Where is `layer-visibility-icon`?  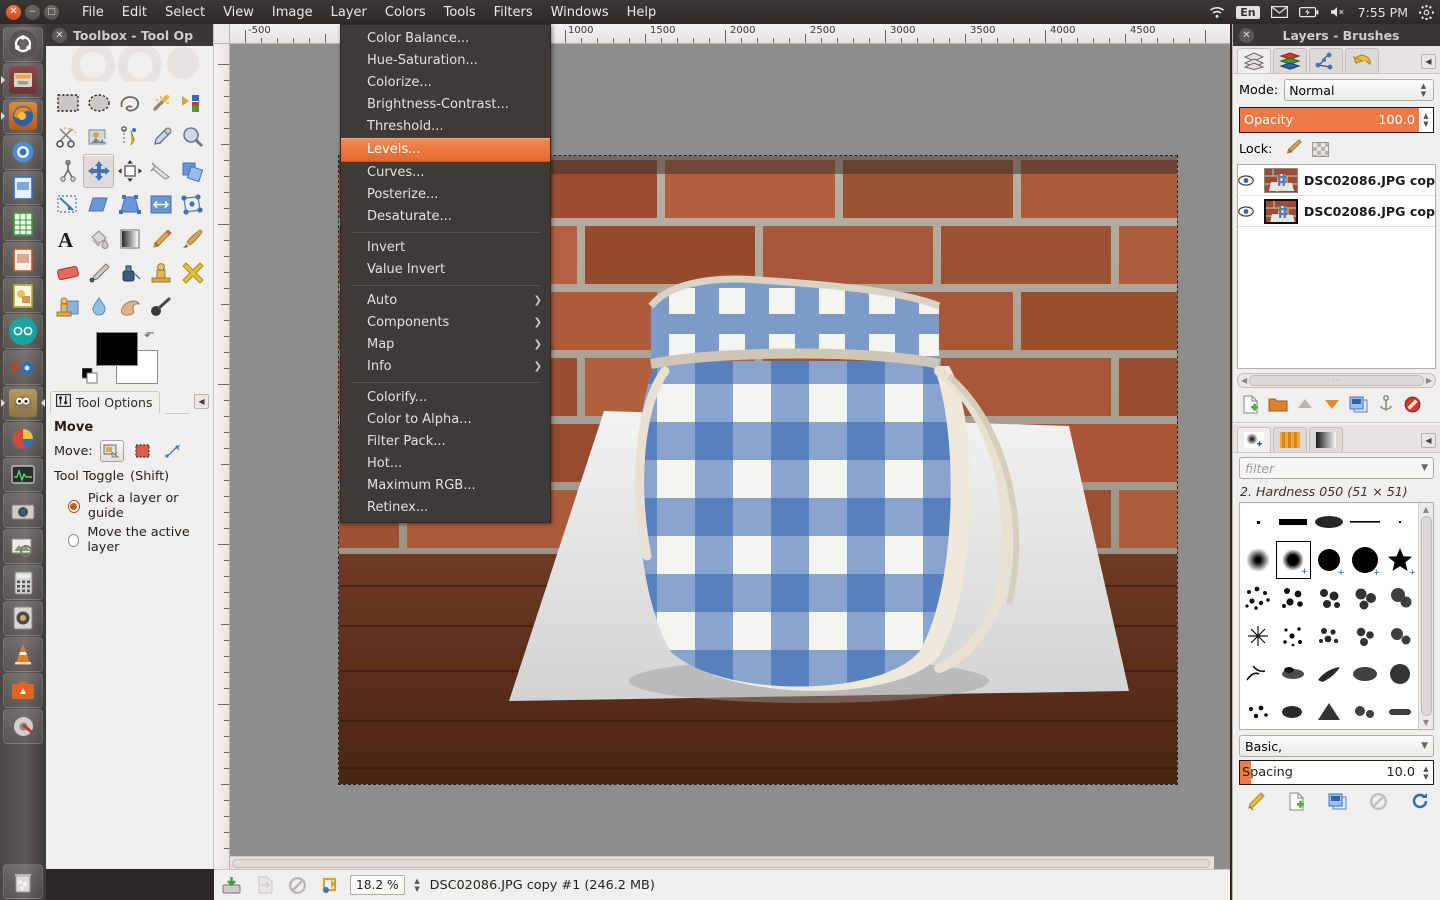 layer-visibility-icon is located at coordinates (1246, 180).